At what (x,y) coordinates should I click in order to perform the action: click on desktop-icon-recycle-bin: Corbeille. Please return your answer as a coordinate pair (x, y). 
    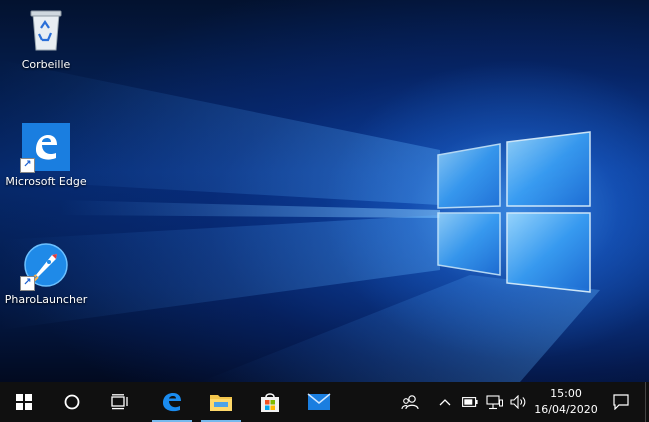
    Looking at the image, I should click on (46, 38).